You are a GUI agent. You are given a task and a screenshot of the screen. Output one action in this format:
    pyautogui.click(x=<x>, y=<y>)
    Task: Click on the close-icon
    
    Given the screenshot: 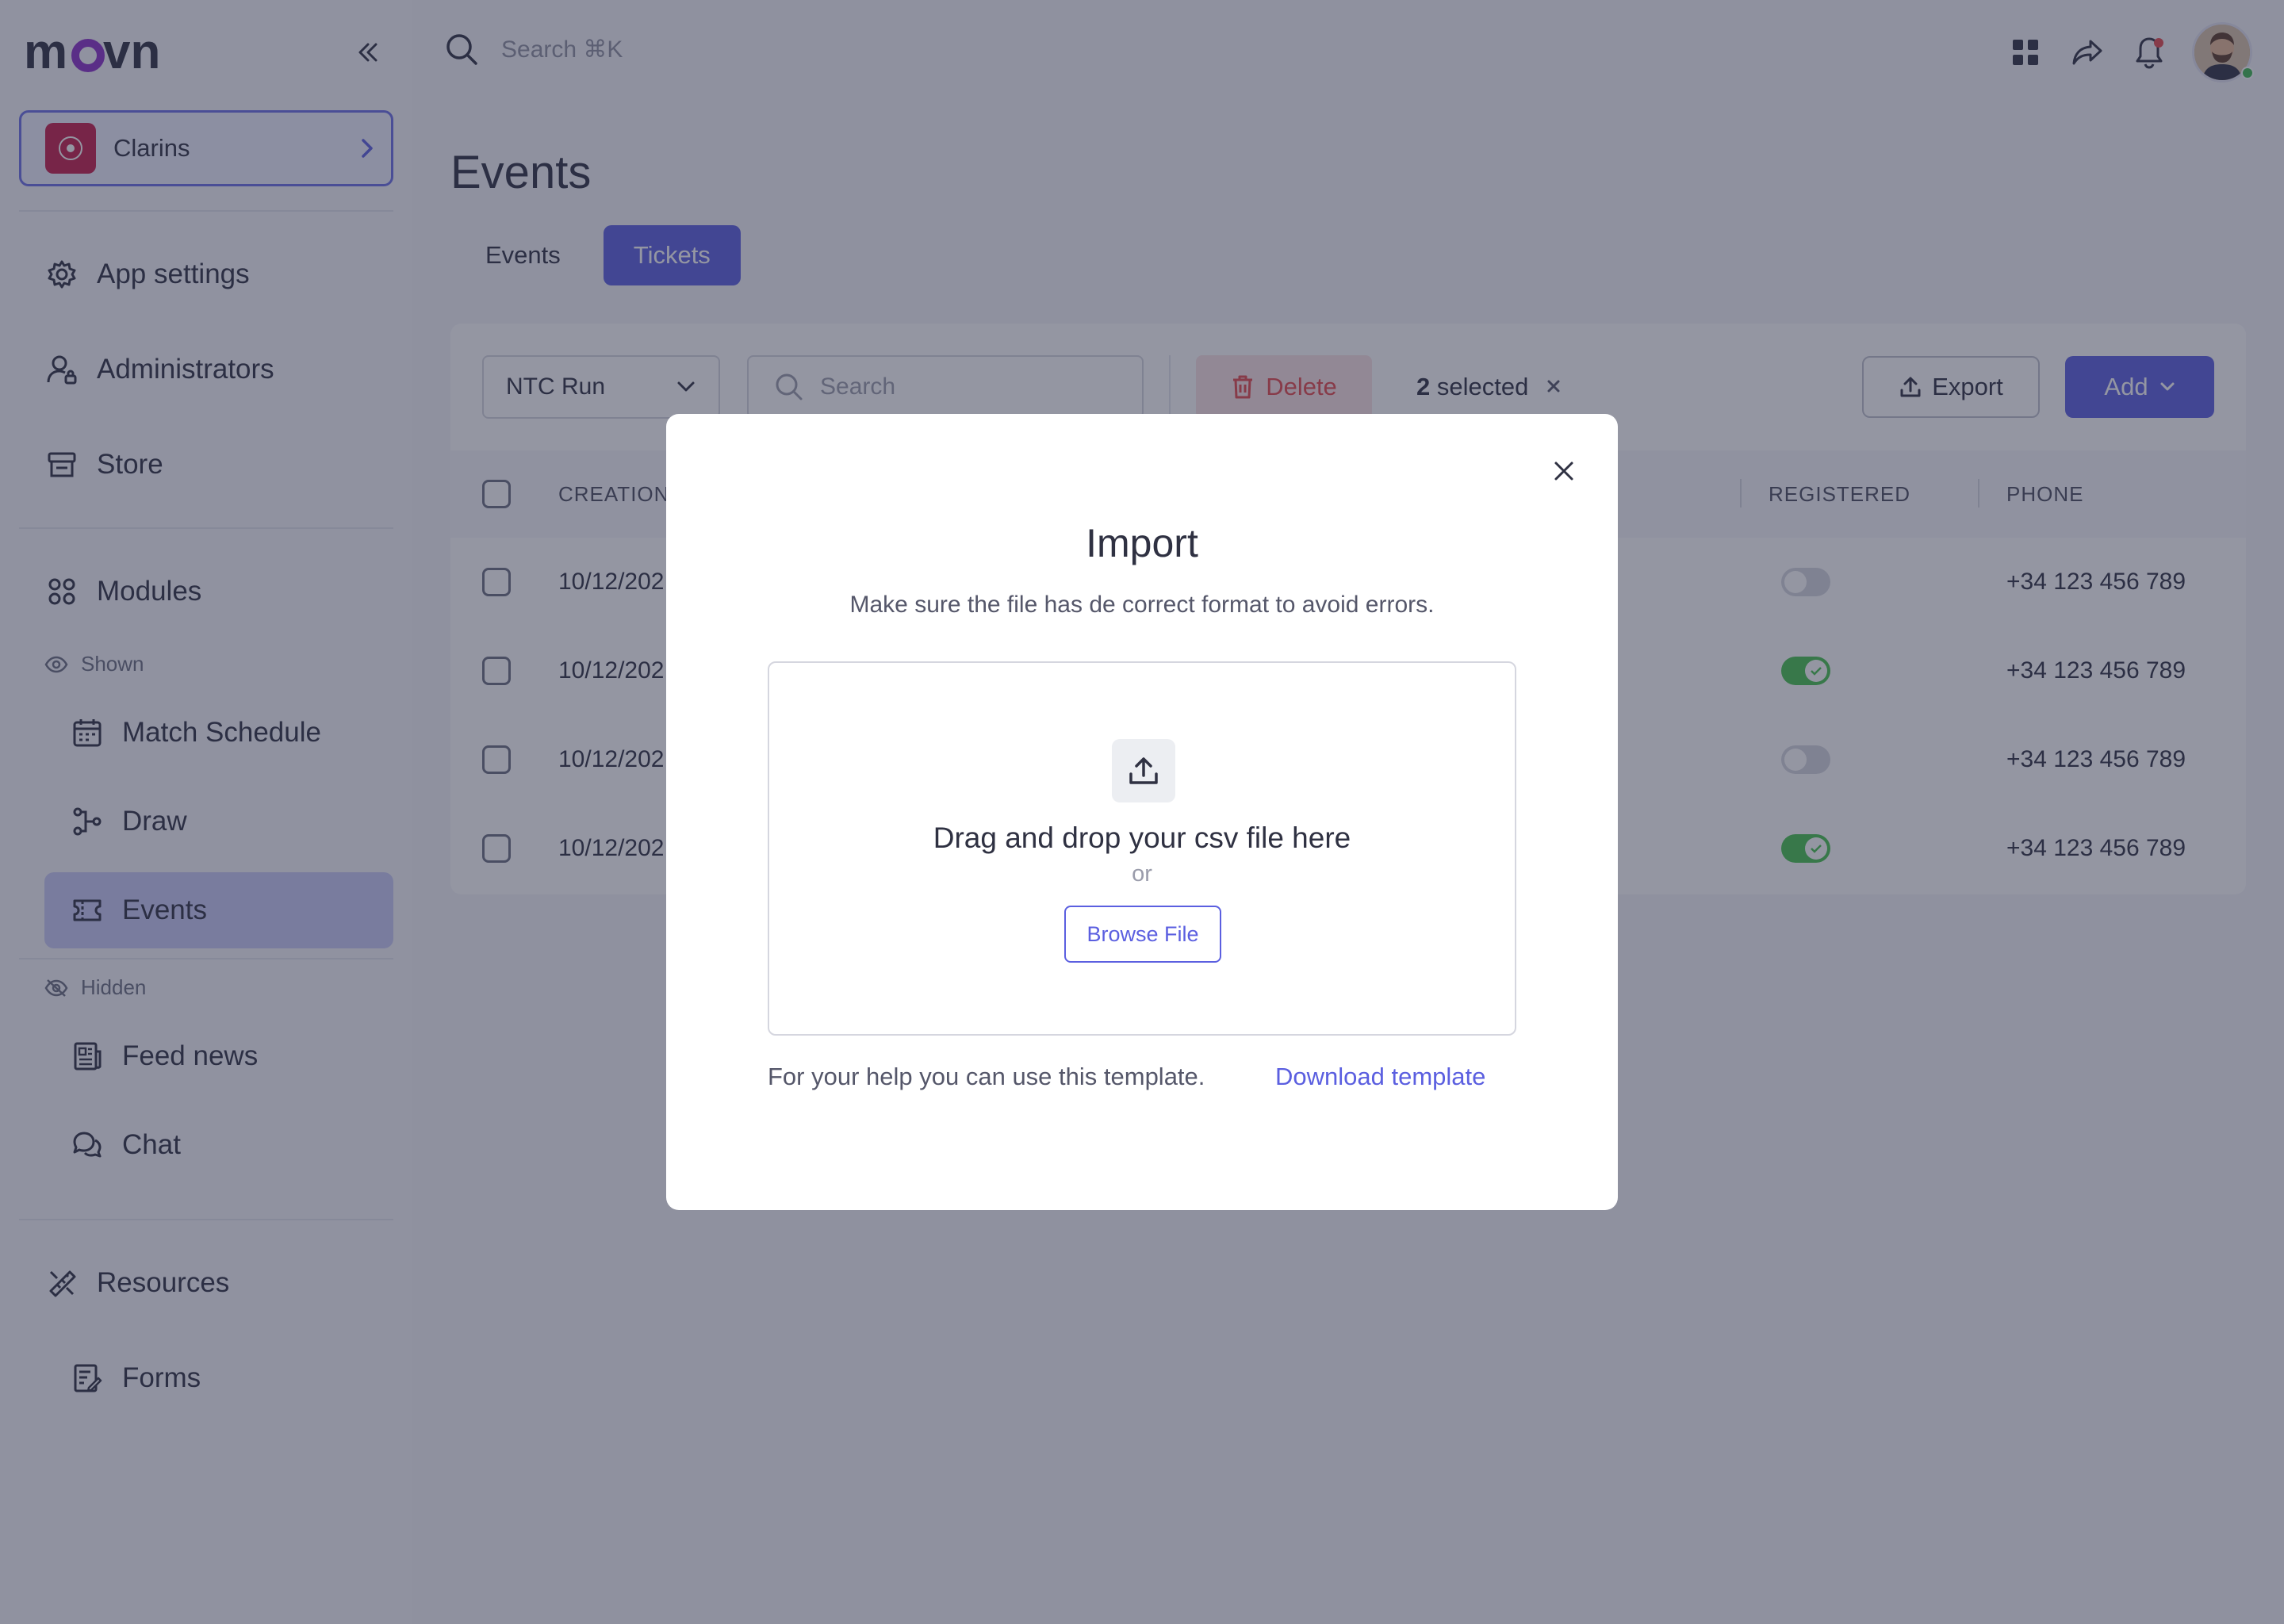 What is the action you would take?
    pyautogui.click(x=1563, y=472)
    